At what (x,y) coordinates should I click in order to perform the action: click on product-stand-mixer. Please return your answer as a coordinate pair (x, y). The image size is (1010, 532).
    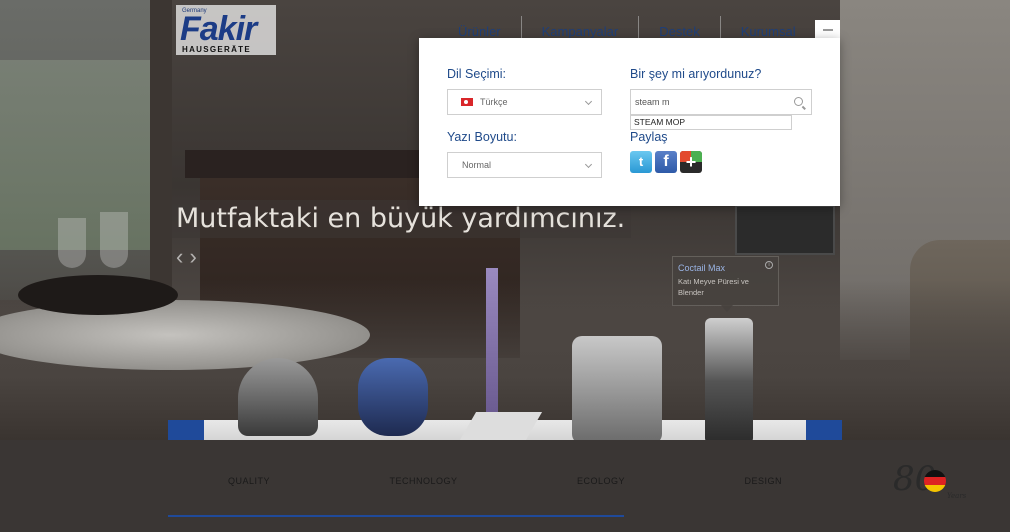
    Looking at the image, I should click on (617, 390).